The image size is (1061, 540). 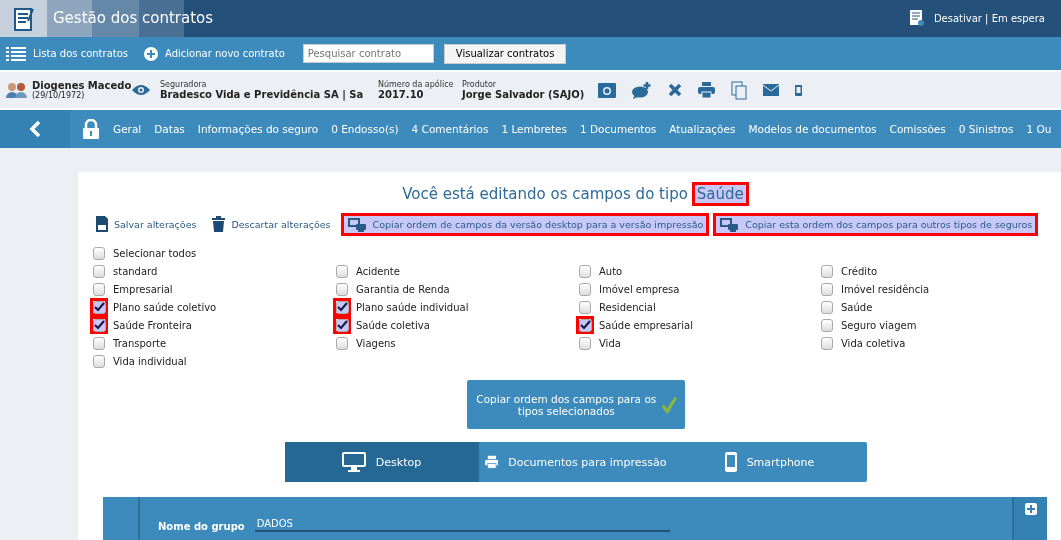 I want to click on field-label: Número da apólice, so click(x=416, y=84).